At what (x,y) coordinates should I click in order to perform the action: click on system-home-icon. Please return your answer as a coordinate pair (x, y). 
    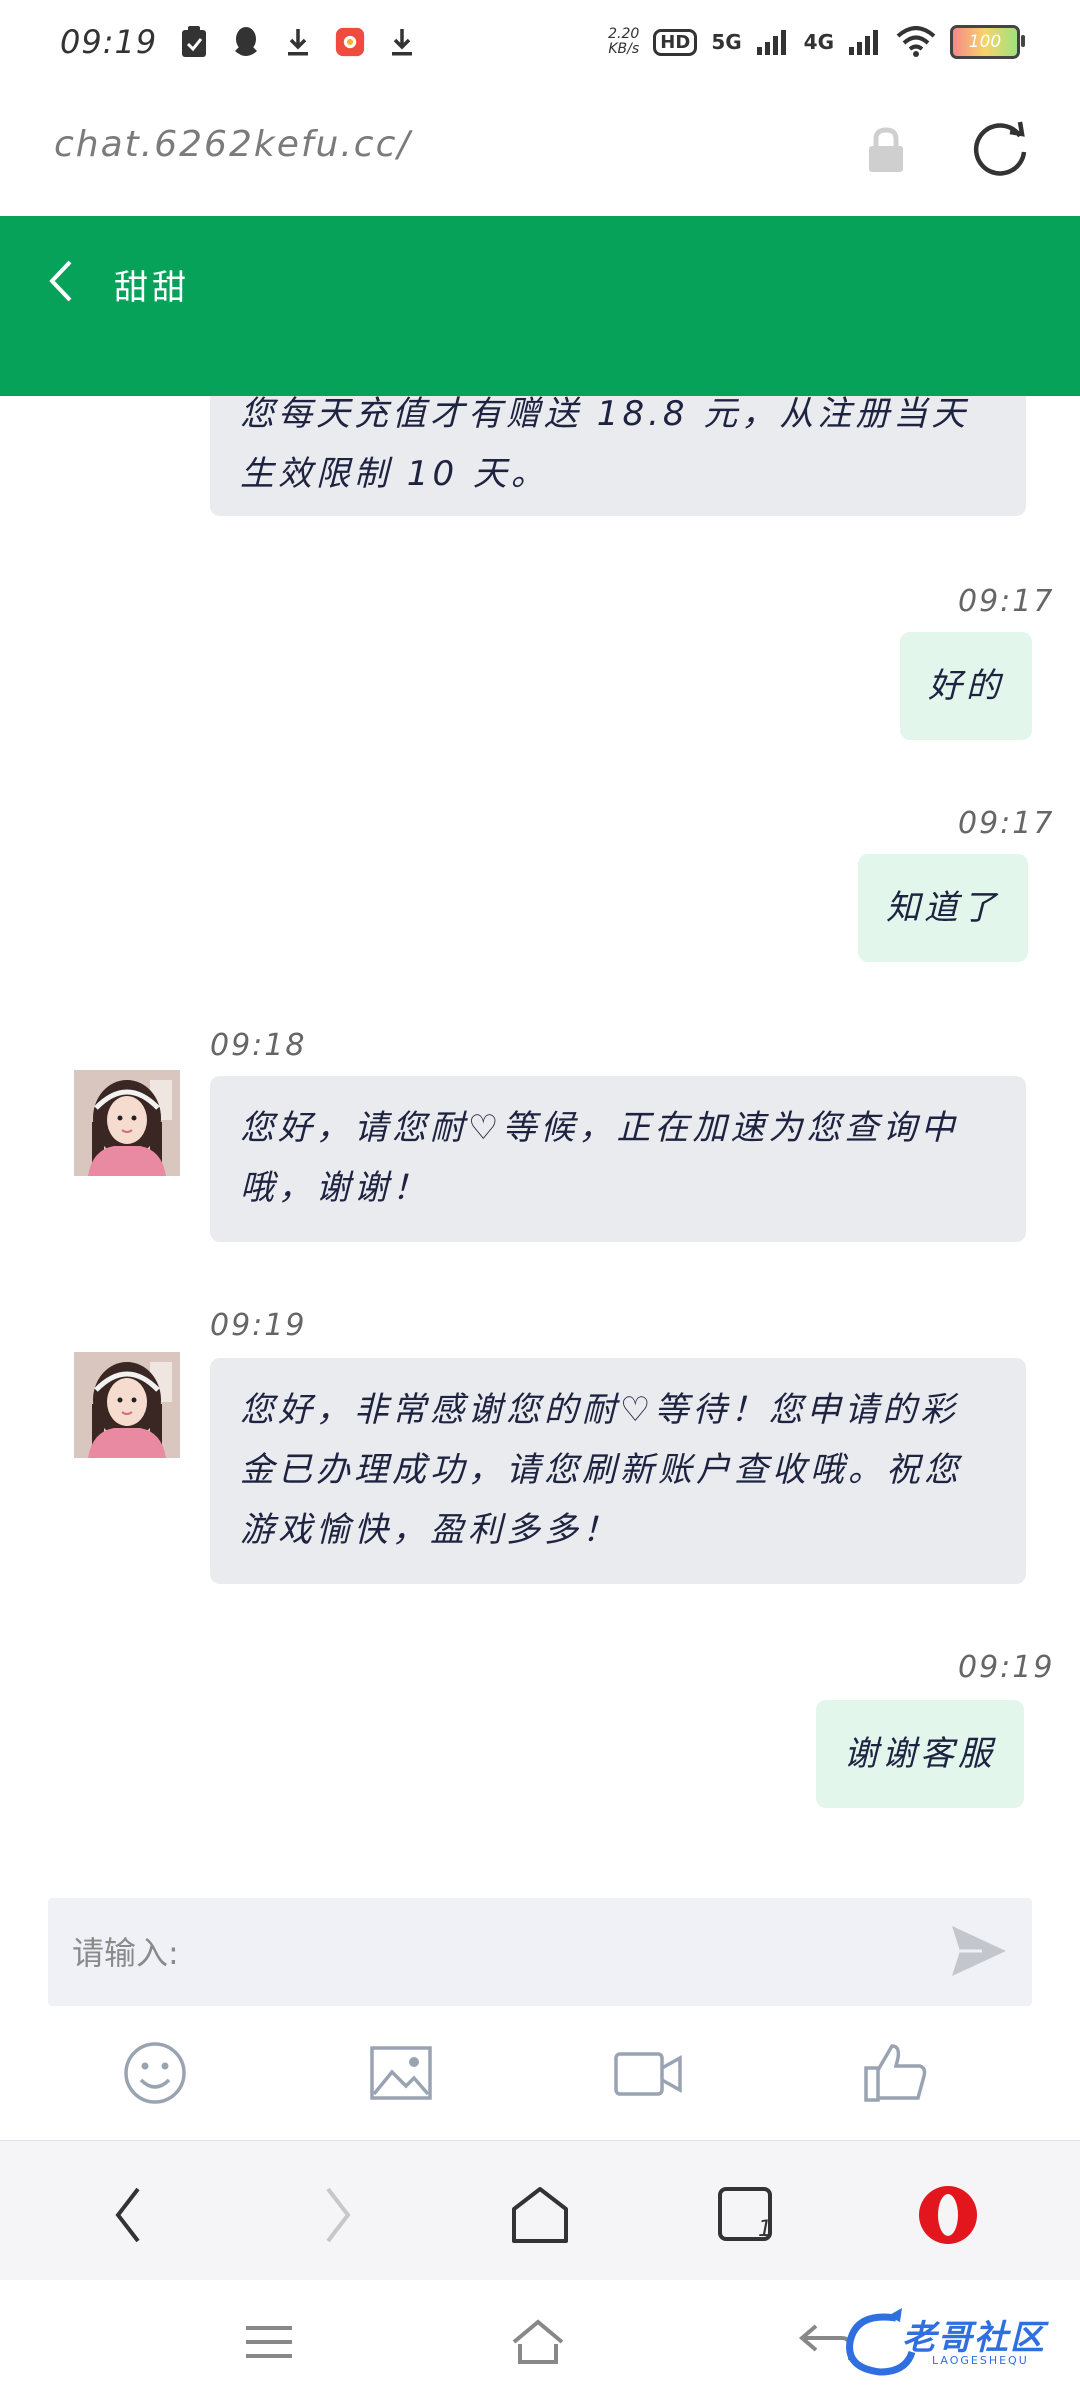
    Looking at the image, I should click on (538, 2342).